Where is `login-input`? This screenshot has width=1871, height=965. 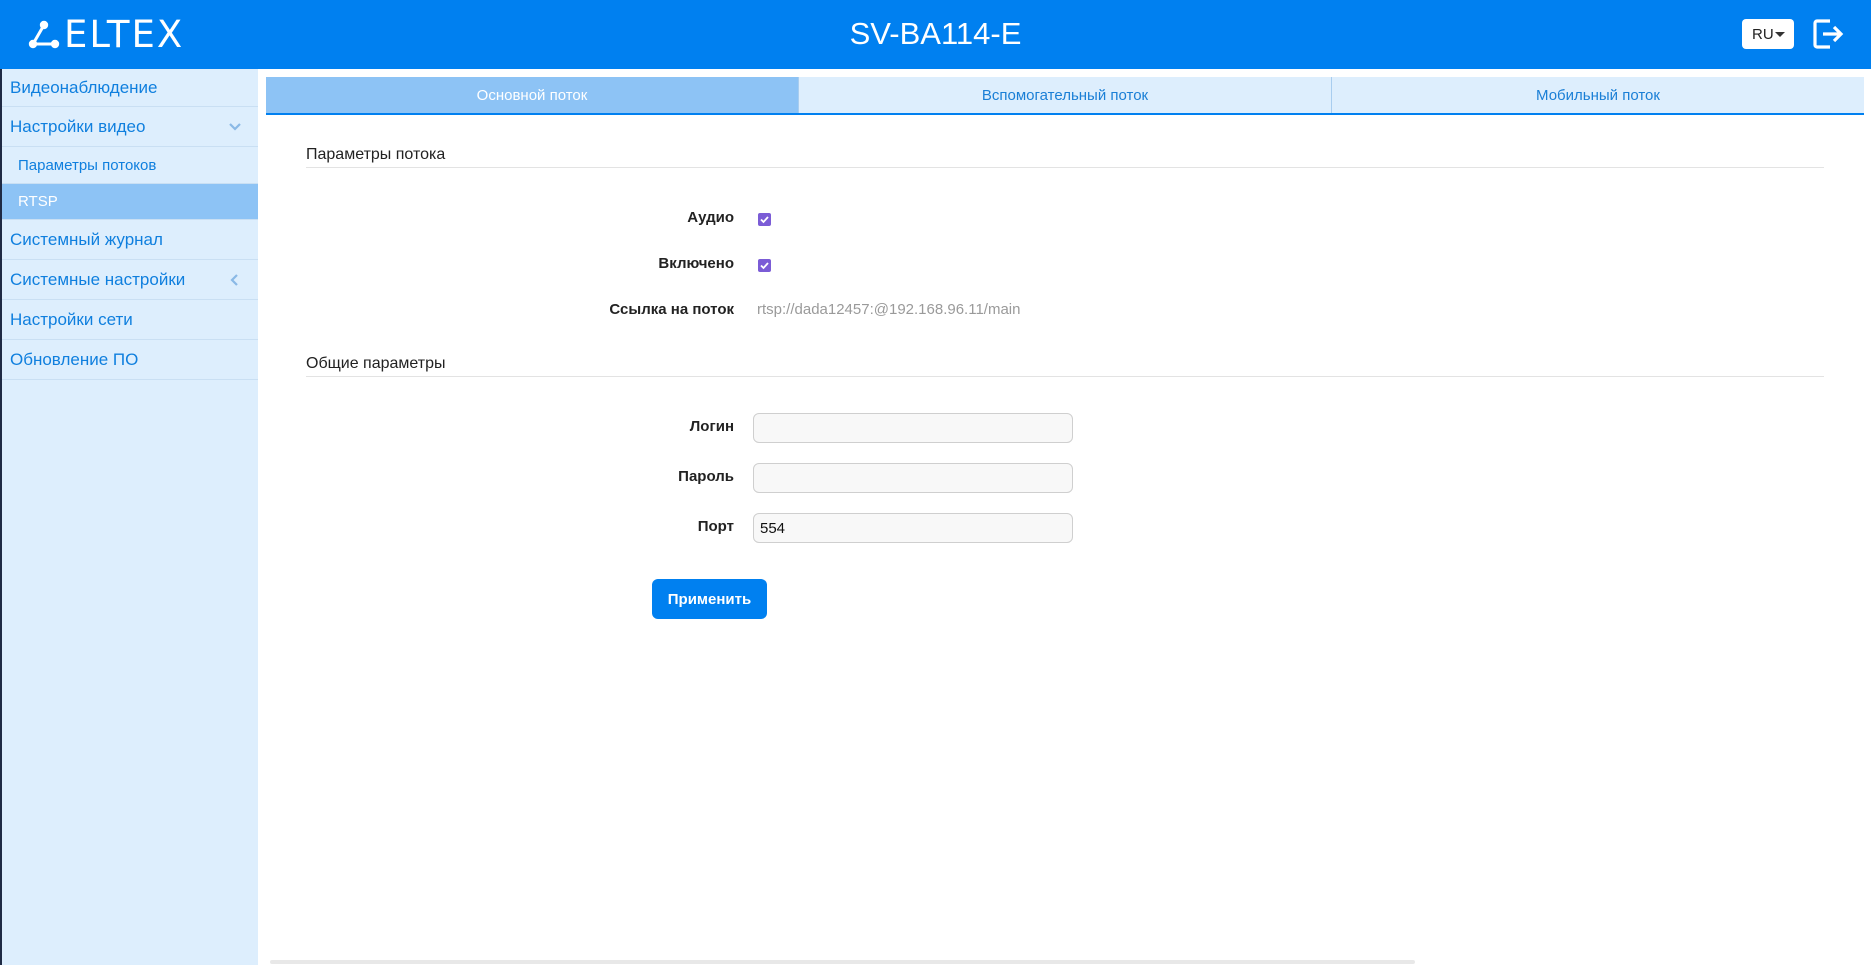
login-input is located at coordinates (913, 428).